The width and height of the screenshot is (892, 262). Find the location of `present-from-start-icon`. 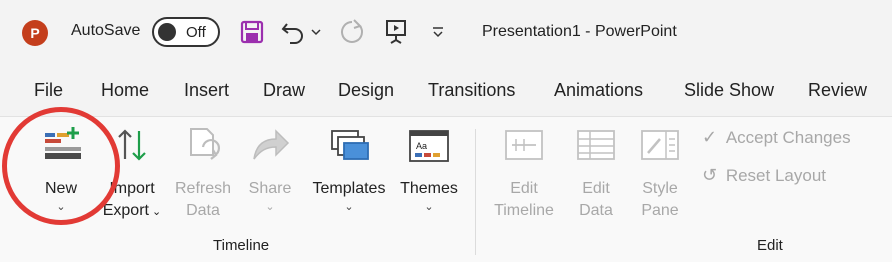

present-from-start-icon is located at coordinates (396, 32).